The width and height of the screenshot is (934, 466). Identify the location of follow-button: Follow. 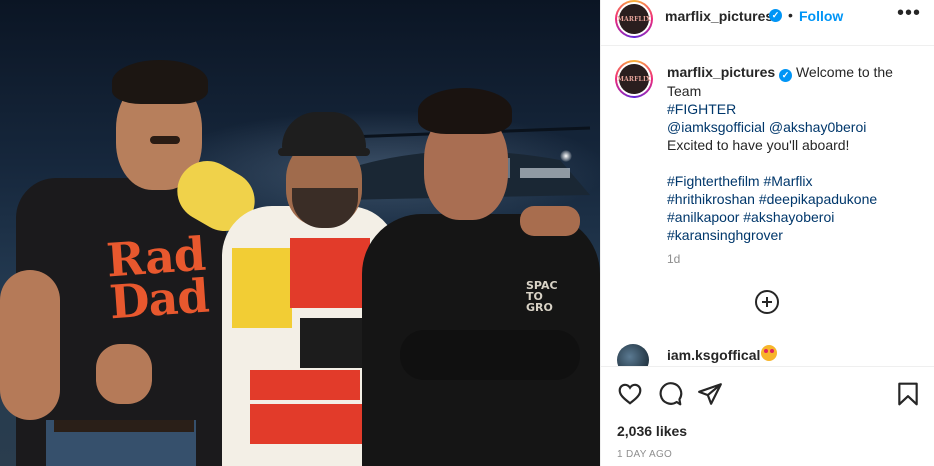
(821, 16).